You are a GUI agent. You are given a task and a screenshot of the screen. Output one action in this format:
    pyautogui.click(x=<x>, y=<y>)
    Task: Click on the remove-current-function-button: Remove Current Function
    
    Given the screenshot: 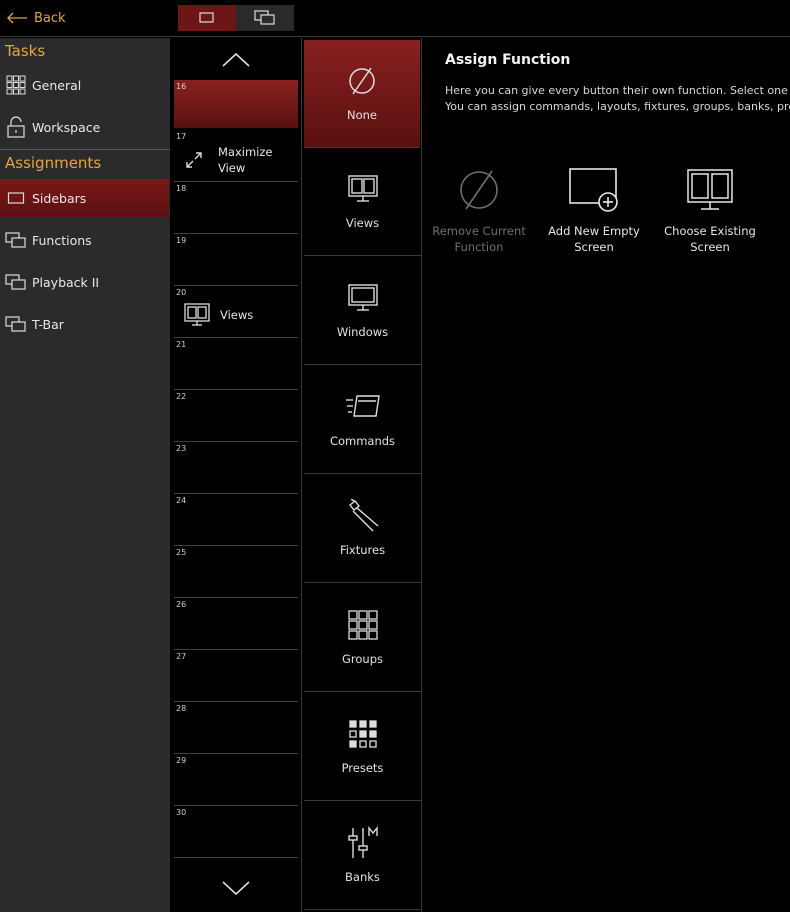 What is the action you would take?
    pyautogui.click(x=479, y=210)
    